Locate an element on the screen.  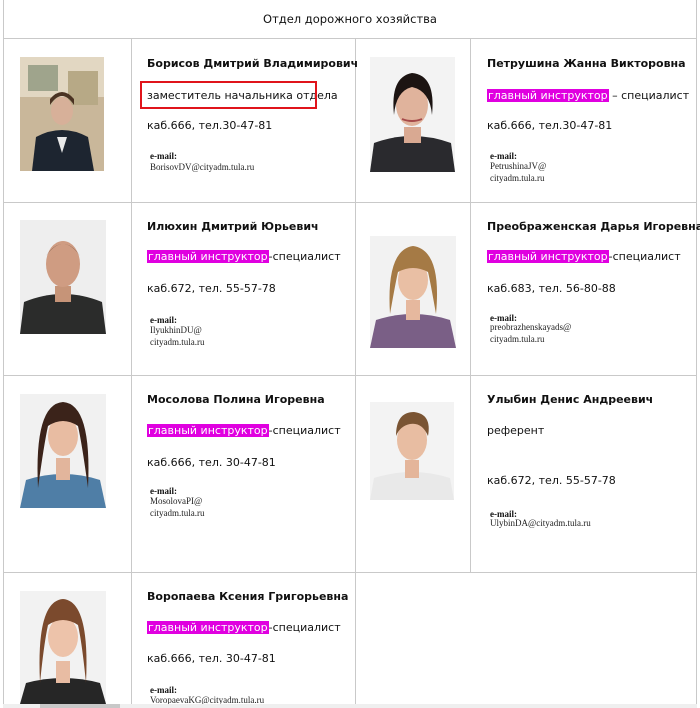
email-line: MosolovaPI@ is located at coordinates (176, 501).